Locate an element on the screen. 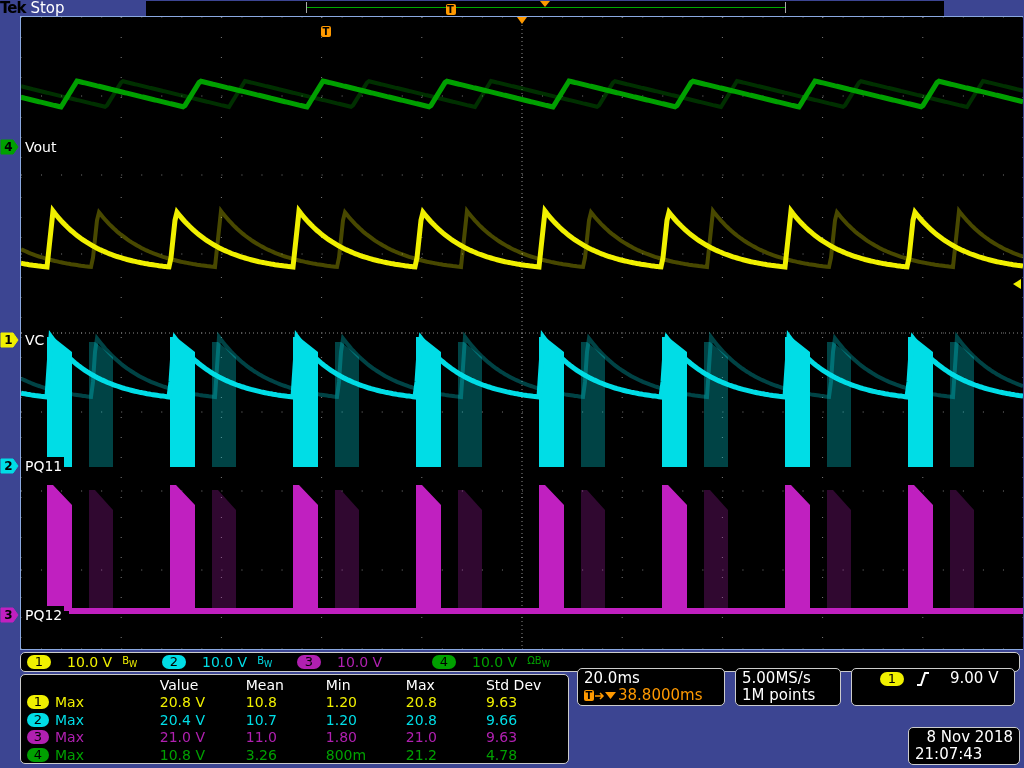 This screenshot has width=1024, height=768. time: 21:07:43 is located at coordinates (949, 754).